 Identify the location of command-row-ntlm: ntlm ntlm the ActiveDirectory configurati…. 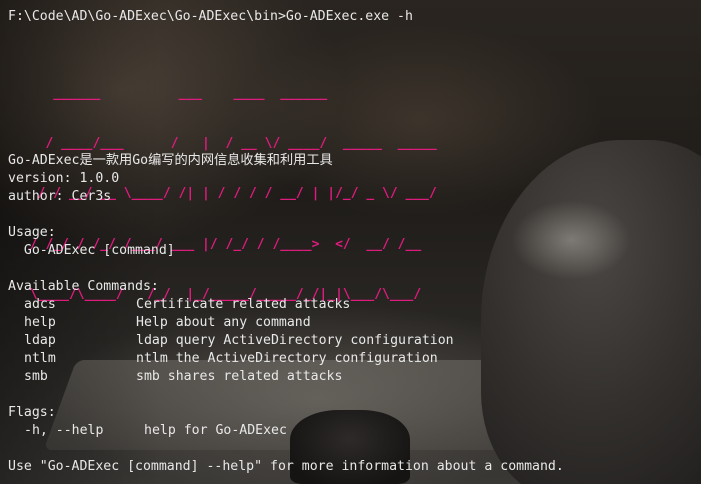
(286, 359).